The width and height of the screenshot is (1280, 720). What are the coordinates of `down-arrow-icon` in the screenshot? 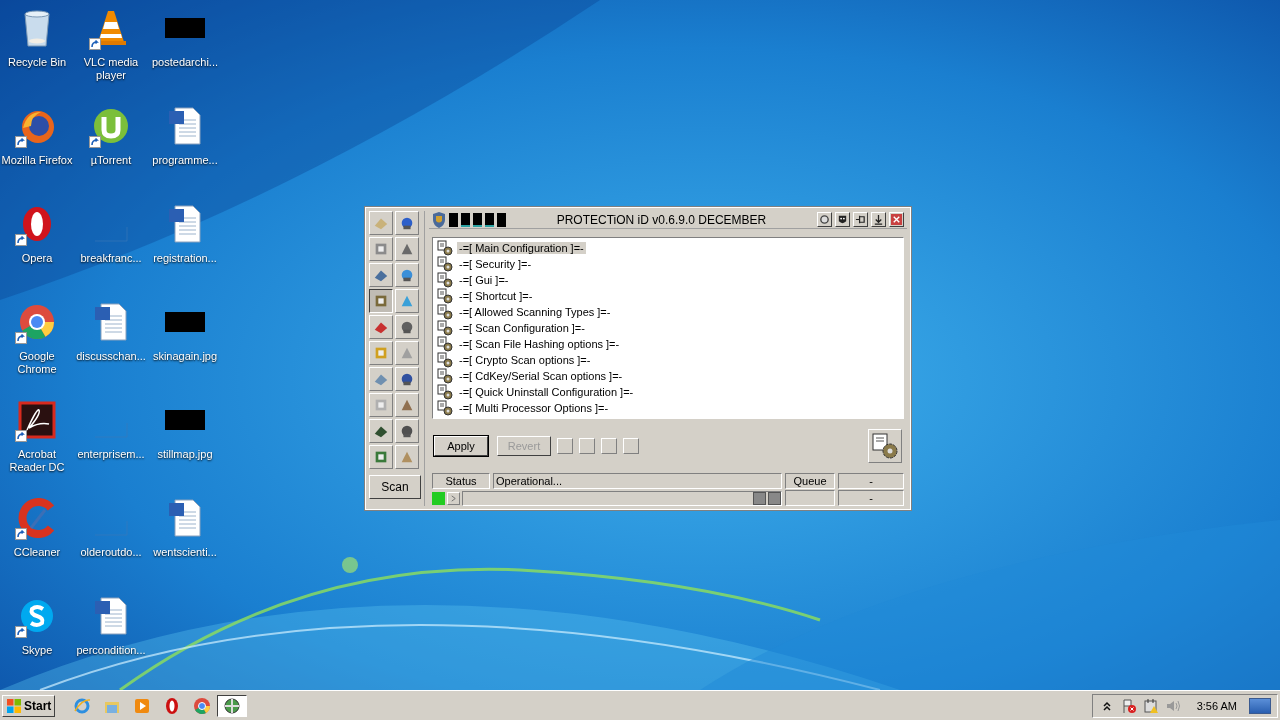 It's located at (878, 219).